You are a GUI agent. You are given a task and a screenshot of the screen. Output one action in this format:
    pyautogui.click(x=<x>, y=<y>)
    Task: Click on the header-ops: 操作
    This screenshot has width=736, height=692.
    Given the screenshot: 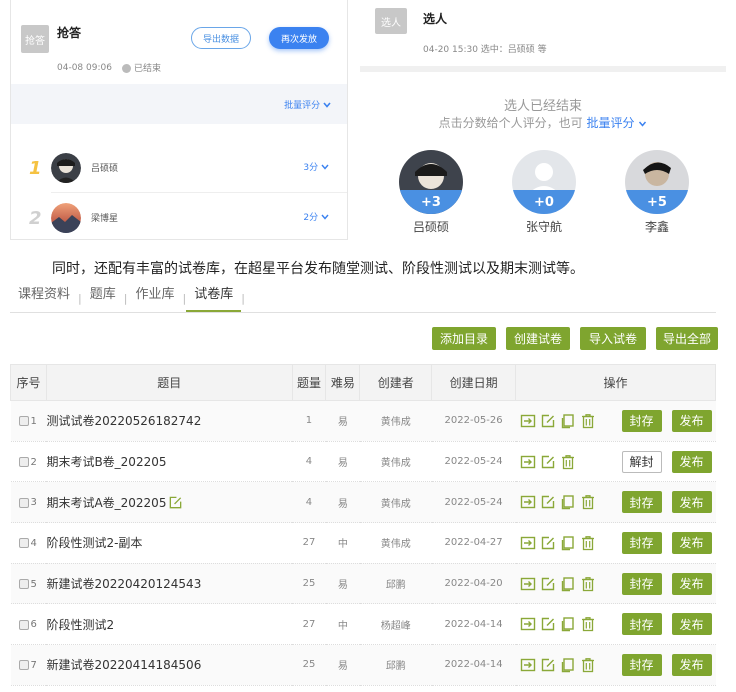 What is the action you would take?
    pyautogui.click(x=615, y=382)
    